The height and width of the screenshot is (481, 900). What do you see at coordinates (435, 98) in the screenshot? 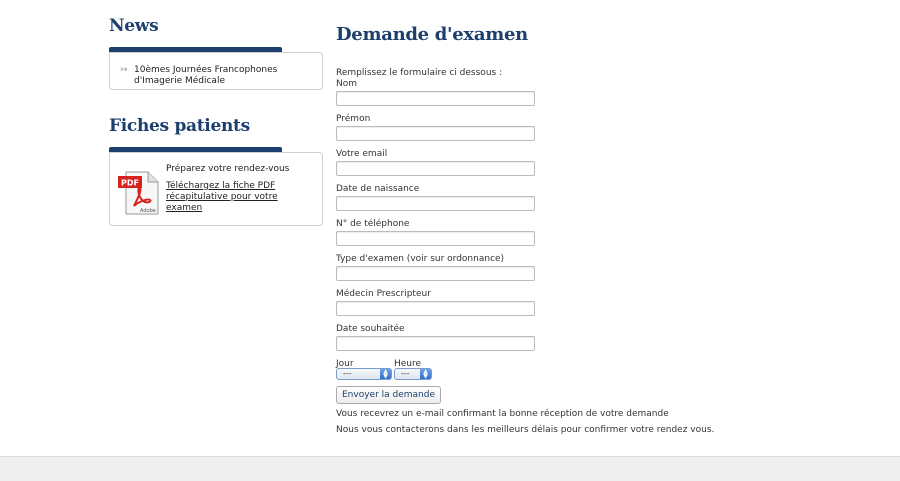
I see `nom-field` at bounding box center [435, 98].